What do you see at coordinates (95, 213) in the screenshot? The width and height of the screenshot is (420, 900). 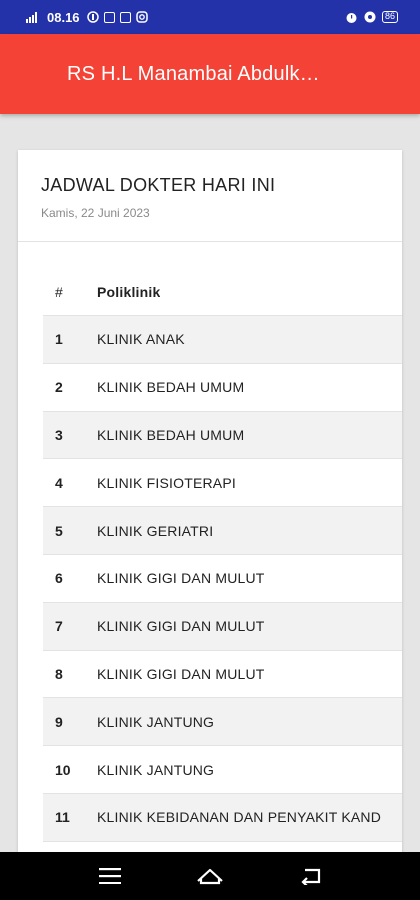 I see `card-date: Kamis, 22 Juni 2023` at bounding box center [95, 213].